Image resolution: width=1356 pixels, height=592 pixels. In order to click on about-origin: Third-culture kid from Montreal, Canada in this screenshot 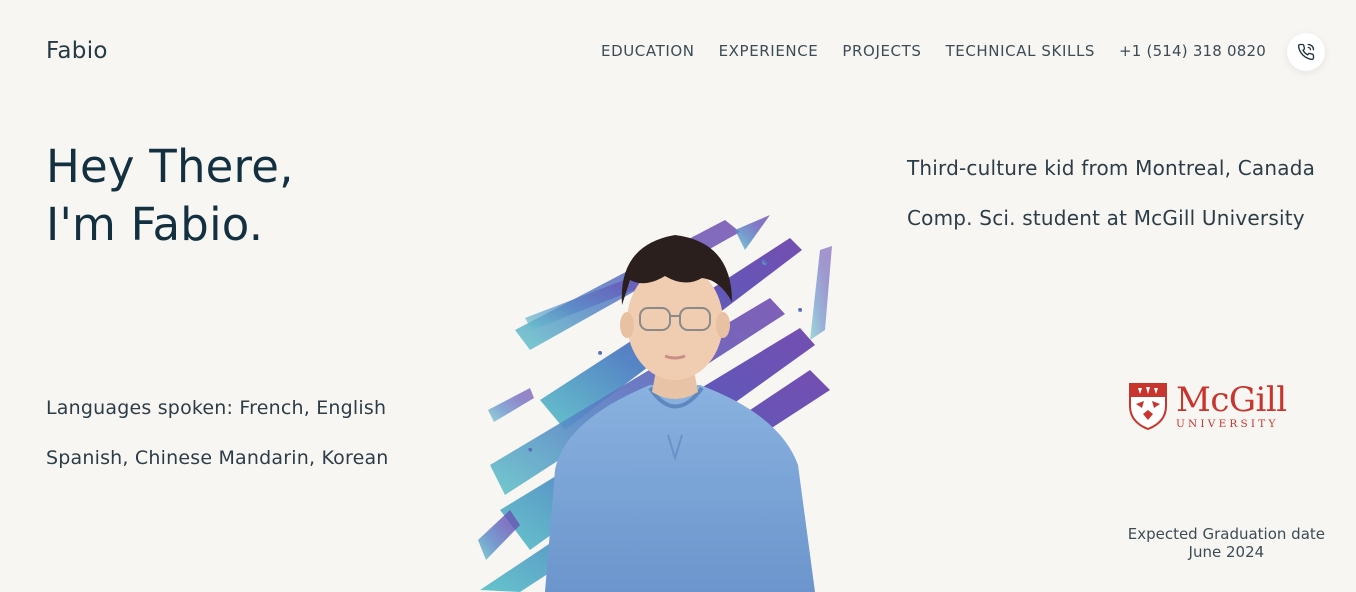, I will do `click(1111, 168)`.